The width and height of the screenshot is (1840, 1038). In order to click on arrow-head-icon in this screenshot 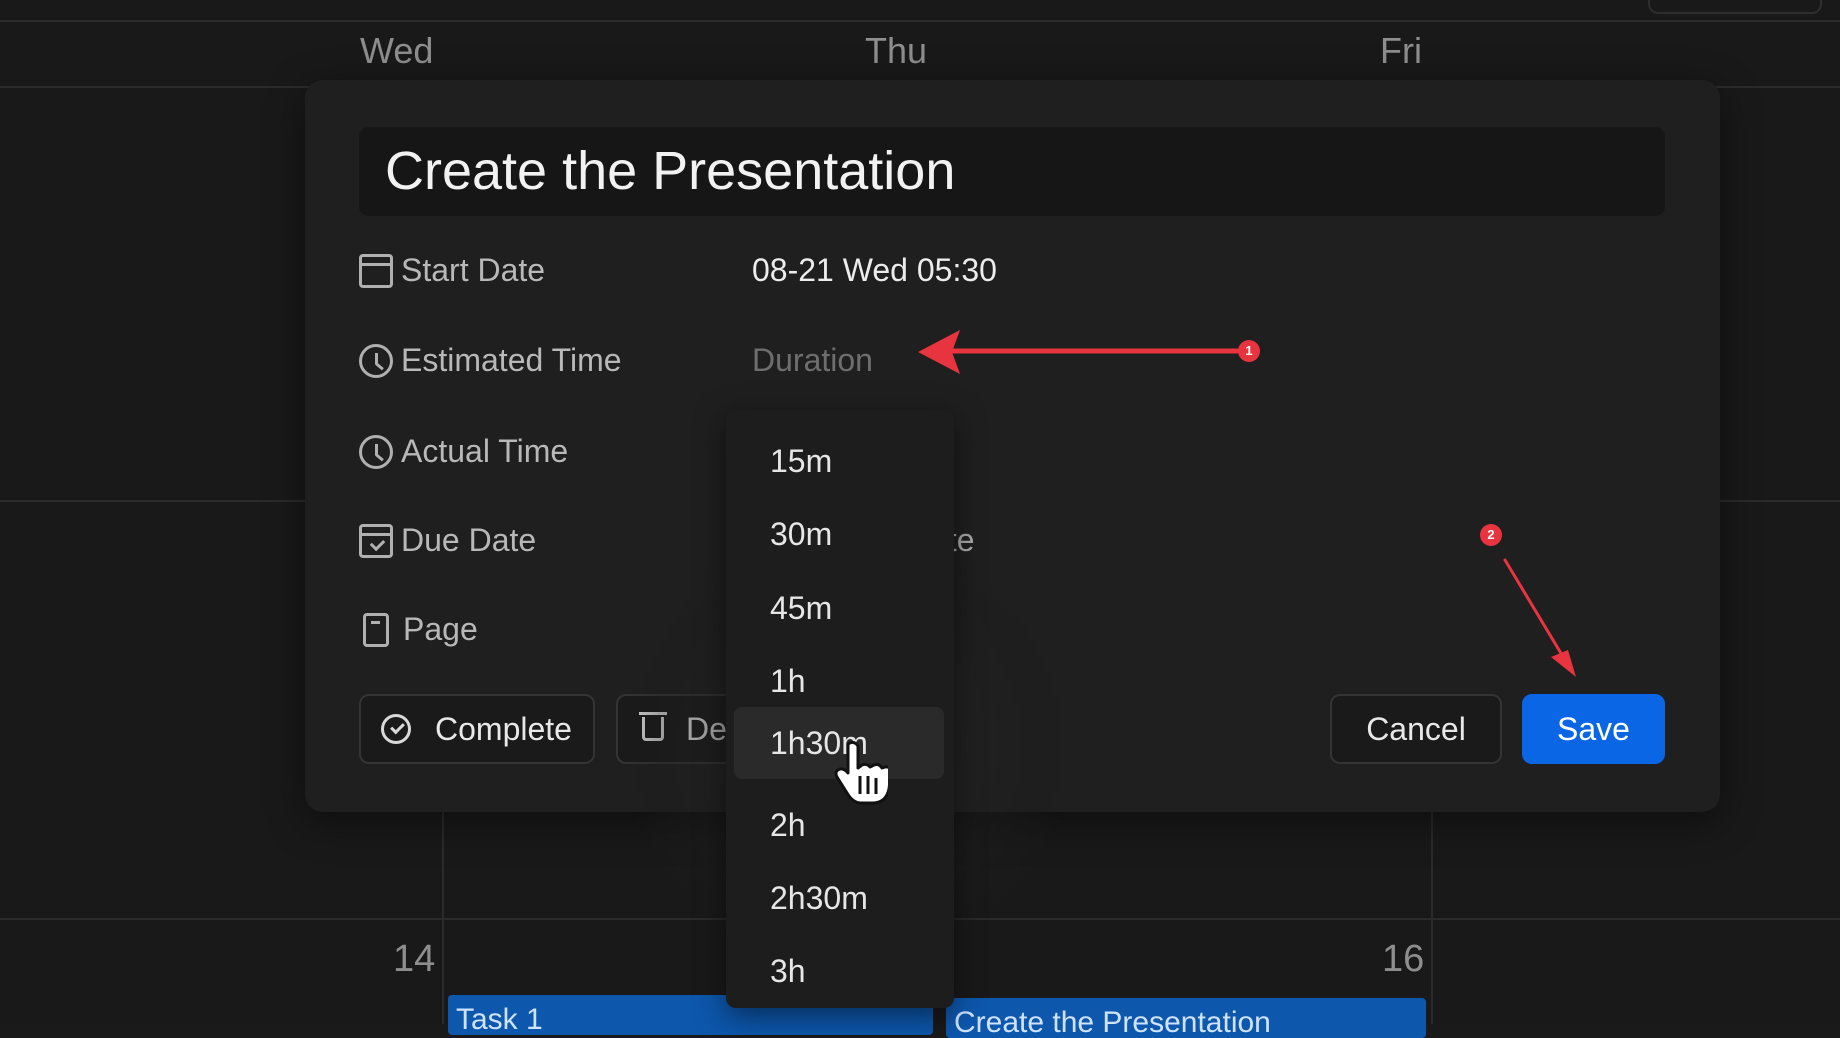, I will do `click(1563, 663)`.